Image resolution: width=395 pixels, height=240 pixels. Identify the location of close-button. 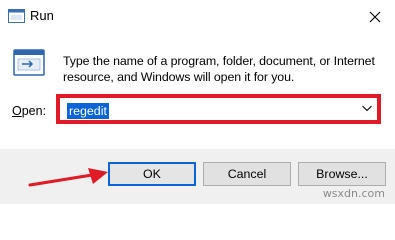
(375, 16).